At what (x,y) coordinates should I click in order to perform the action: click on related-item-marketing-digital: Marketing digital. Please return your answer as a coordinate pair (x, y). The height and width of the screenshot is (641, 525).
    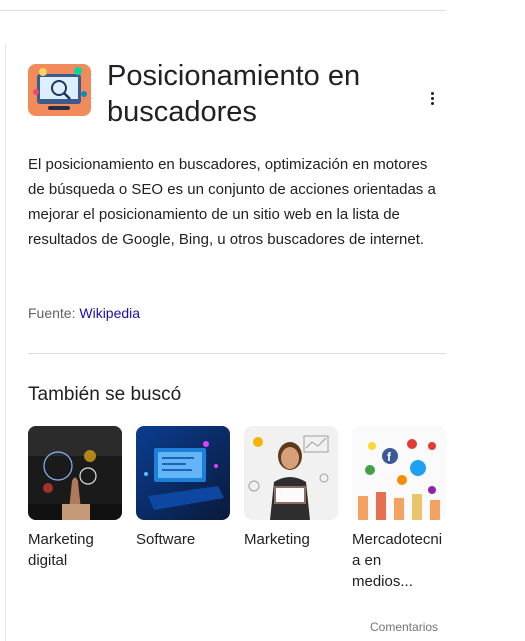
    Looking at the image, I should click on (75, 498).